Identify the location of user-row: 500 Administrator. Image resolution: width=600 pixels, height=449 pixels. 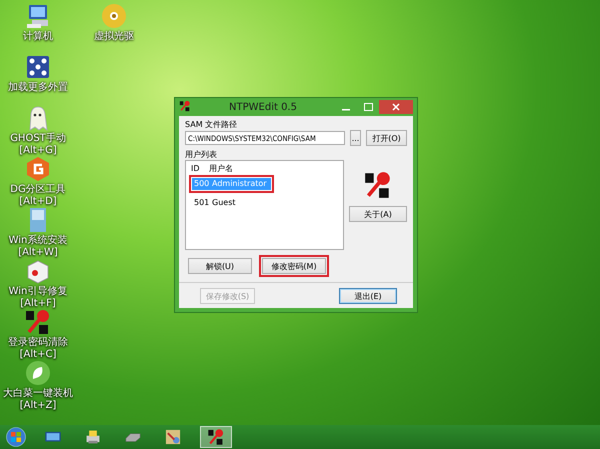
(231, 184).